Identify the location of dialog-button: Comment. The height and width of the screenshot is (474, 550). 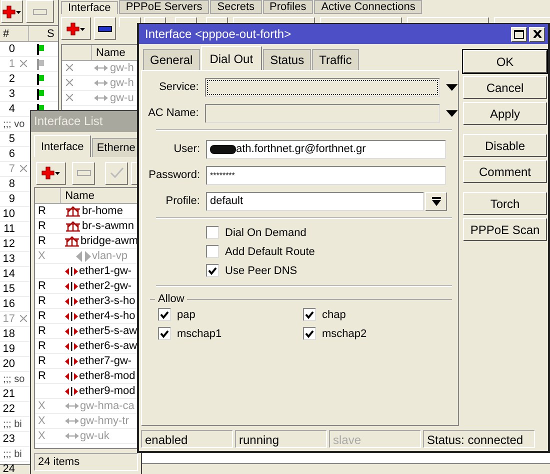
(505, 171).